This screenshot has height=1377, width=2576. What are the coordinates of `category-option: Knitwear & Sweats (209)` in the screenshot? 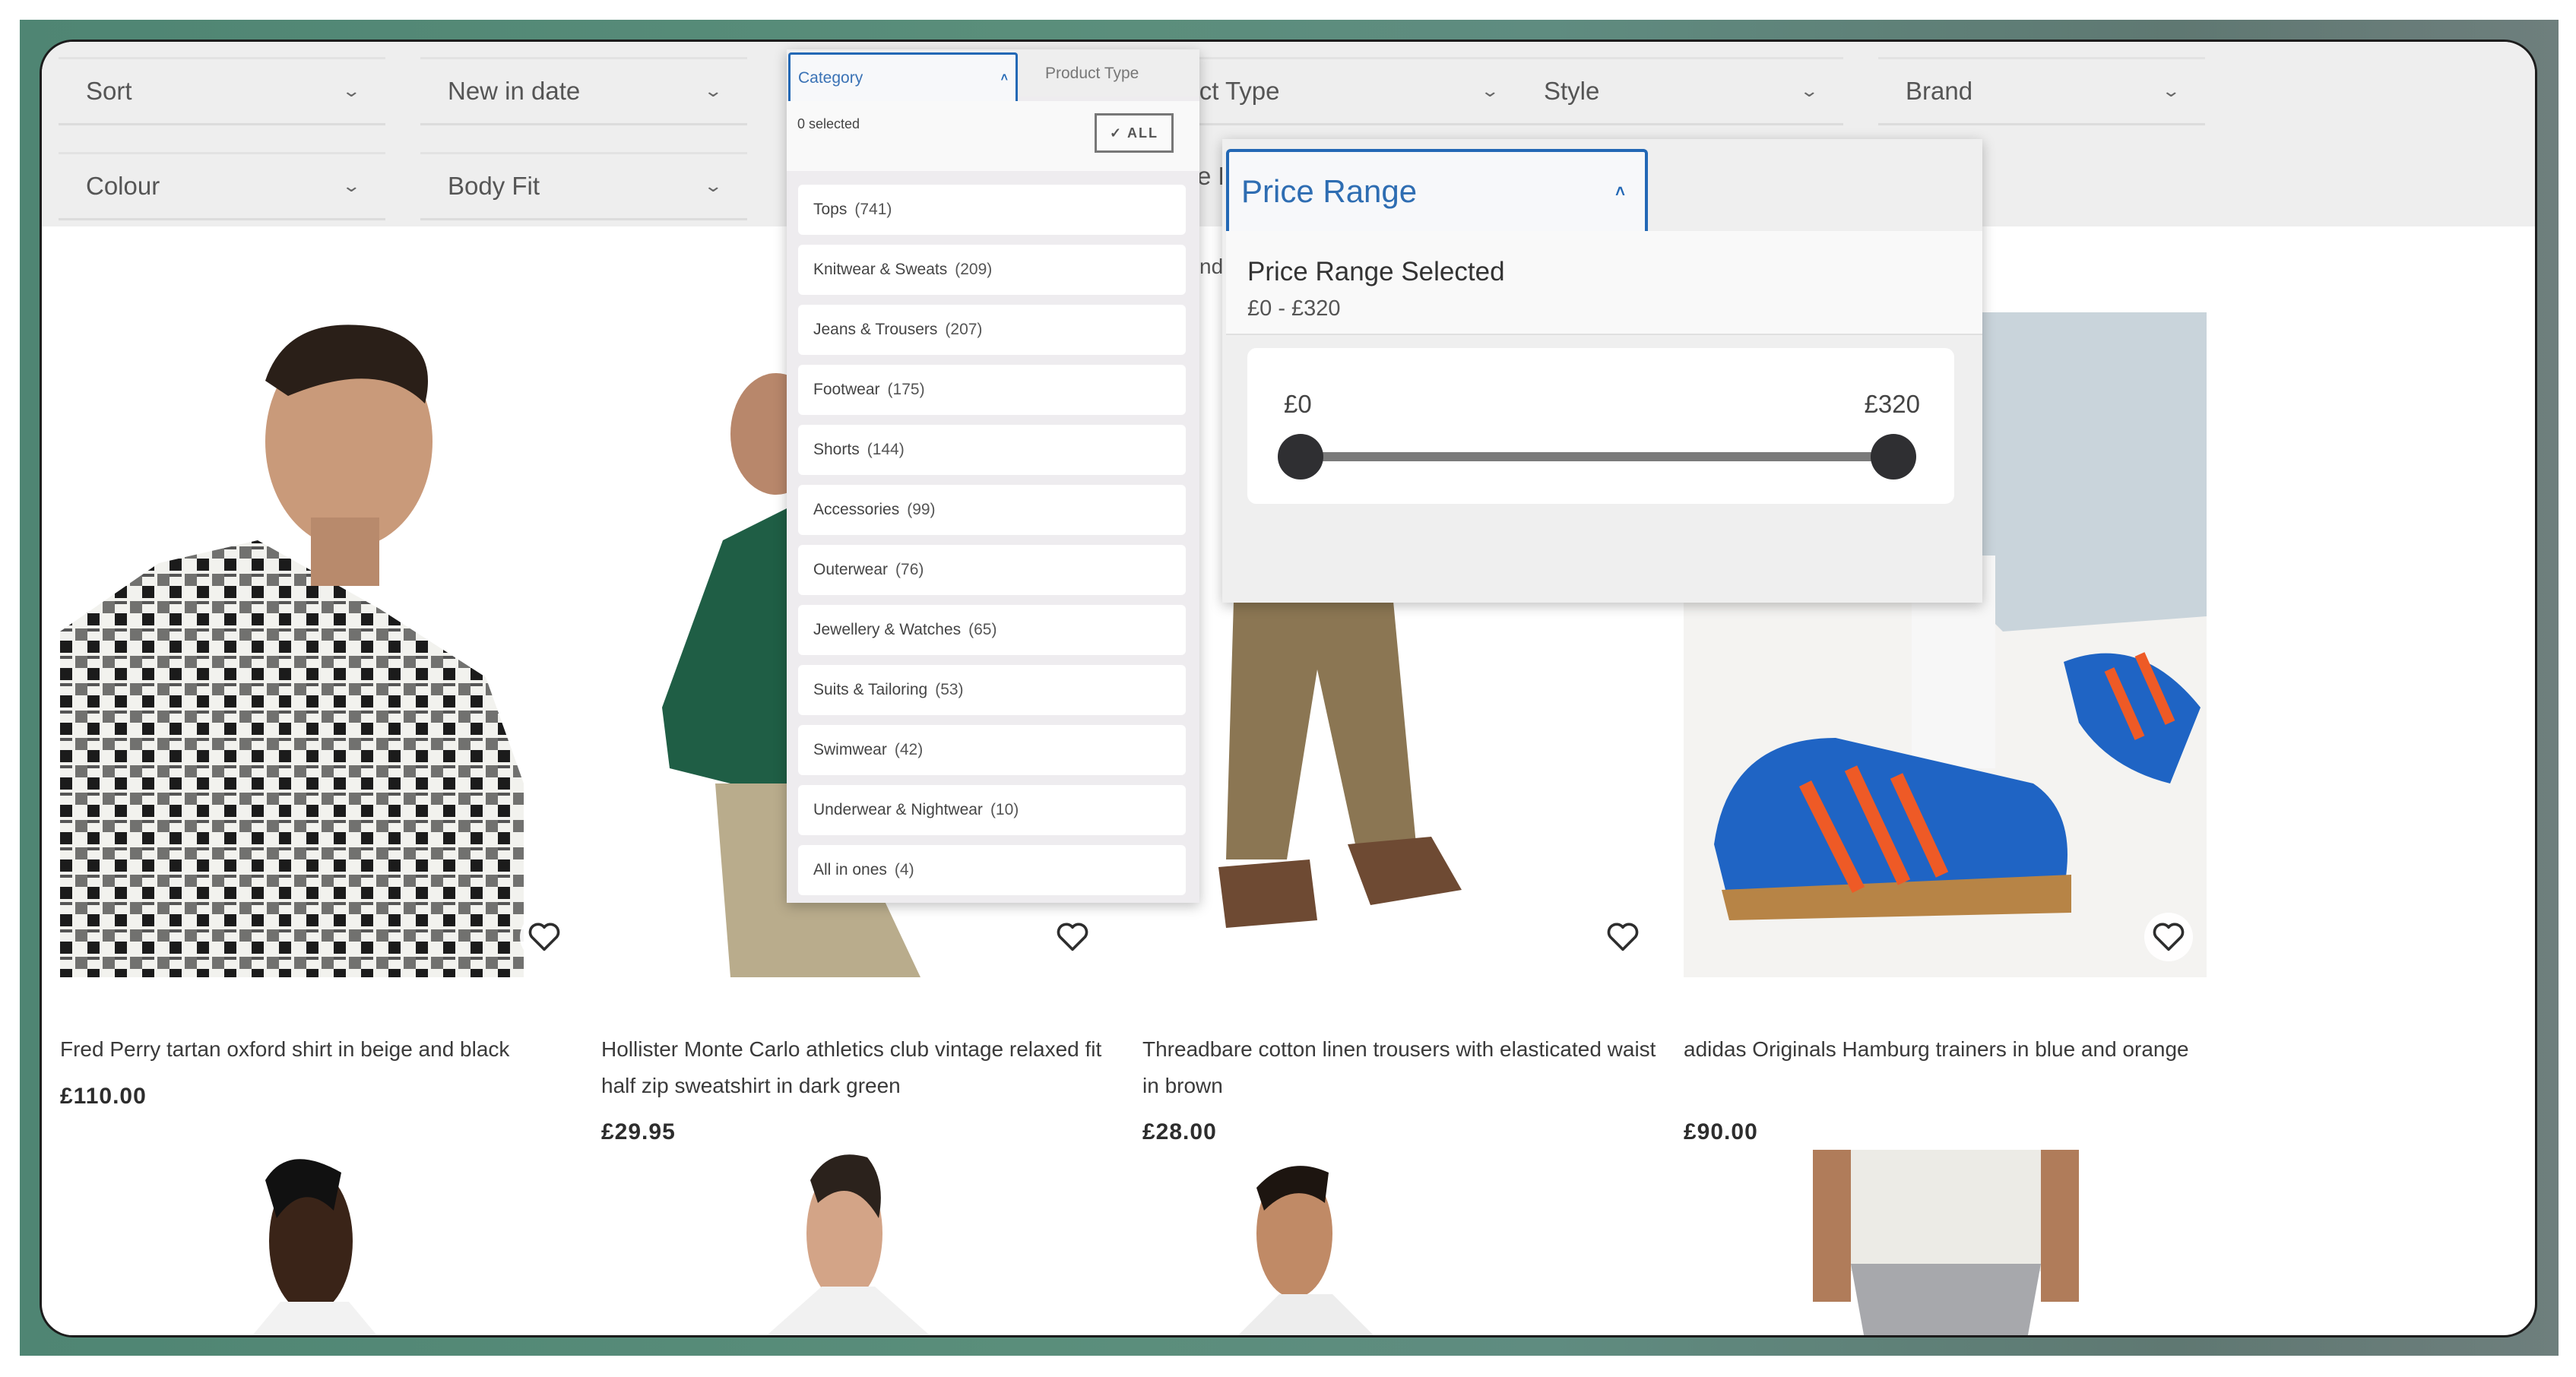 It's located at (992, 270).